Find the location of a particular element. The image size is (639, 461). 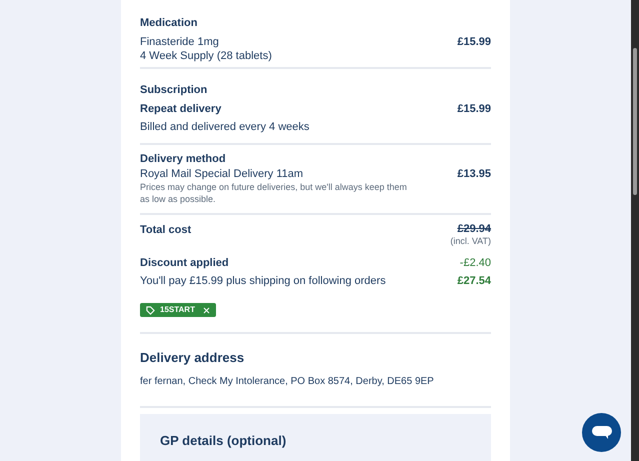

original-total: £29.94 is located at coordinates (473, 229).